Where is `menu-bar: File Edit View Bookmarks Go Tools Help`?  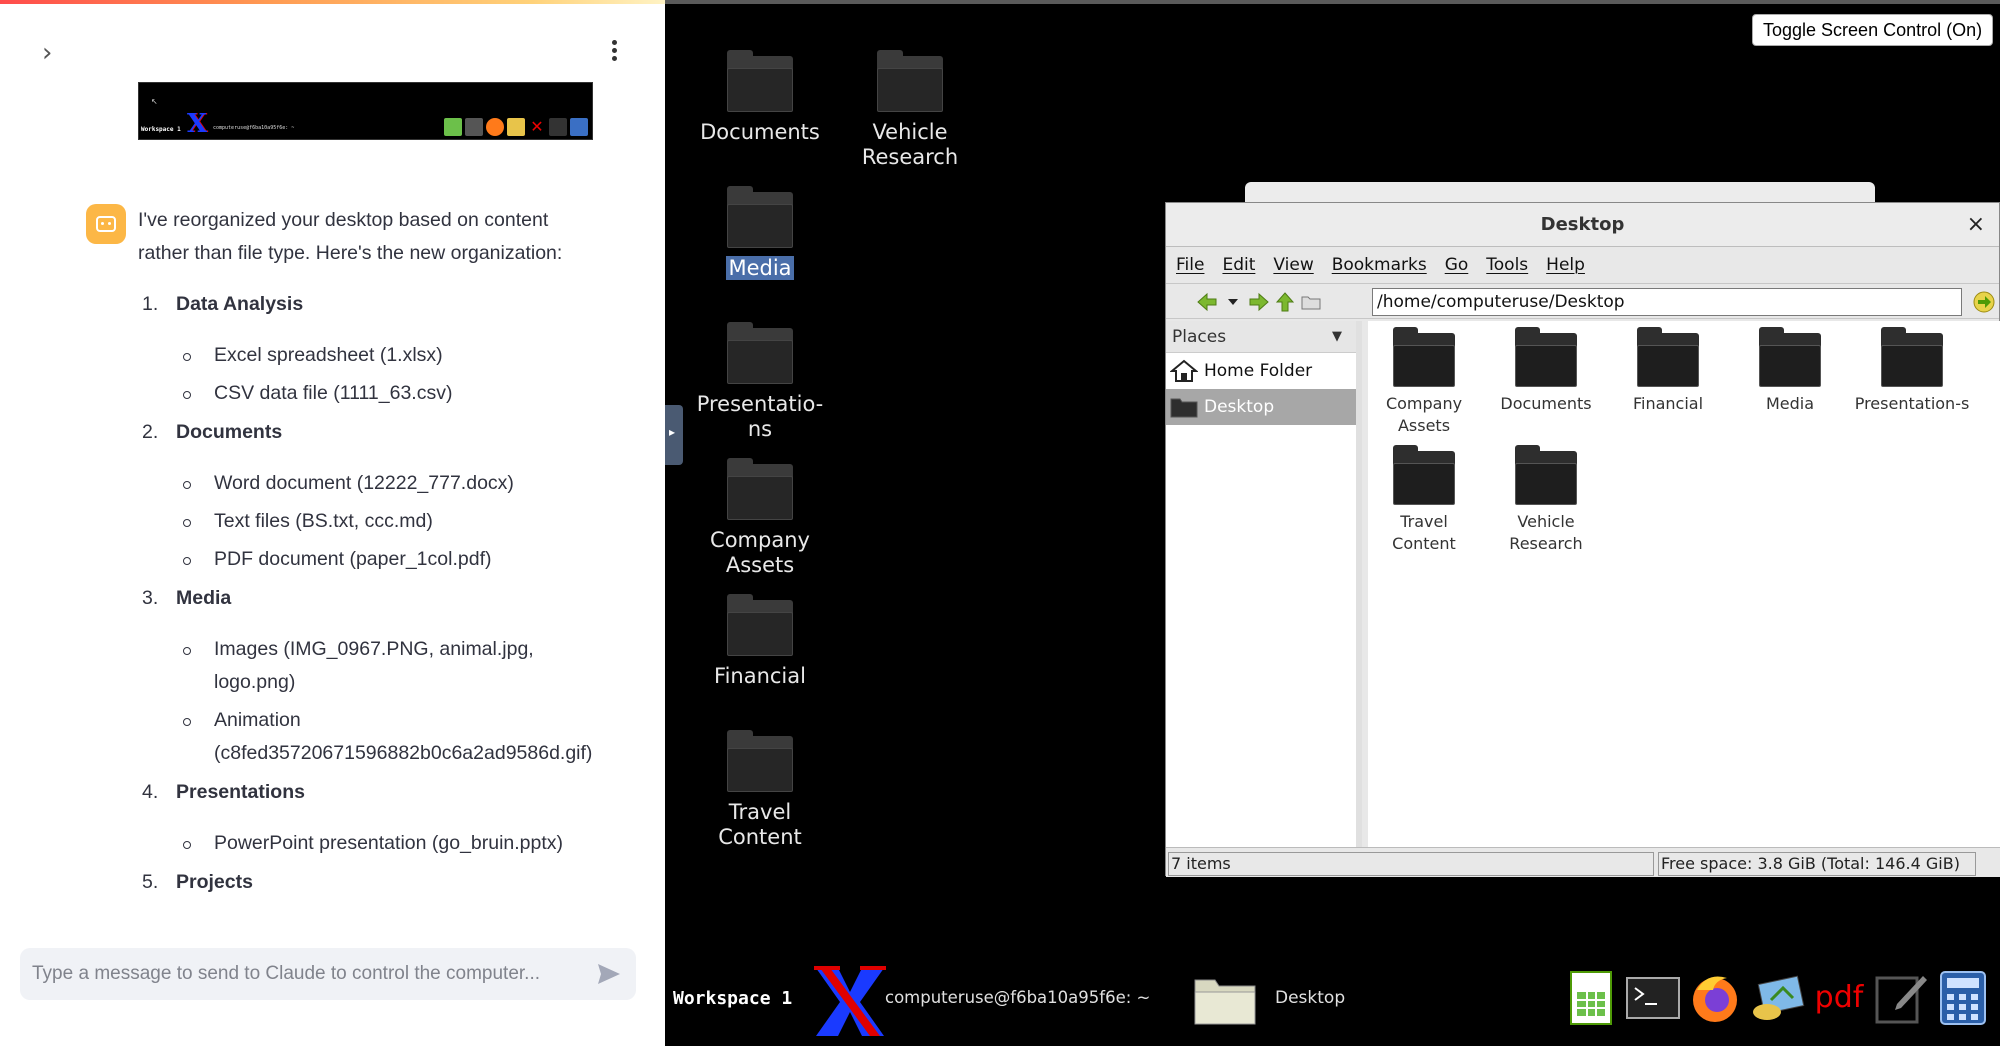
menu-bar: File Edit View Bookmarks Go Tools Help is located at coordinates (1582, 265).